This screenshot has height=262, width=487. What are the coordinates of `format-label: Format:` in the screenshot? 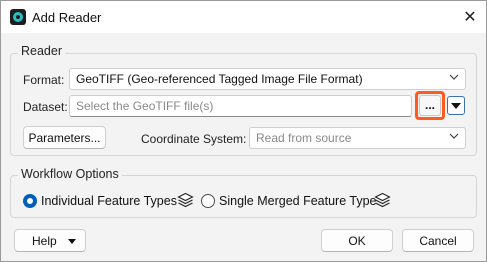 It's located at (44, 80).